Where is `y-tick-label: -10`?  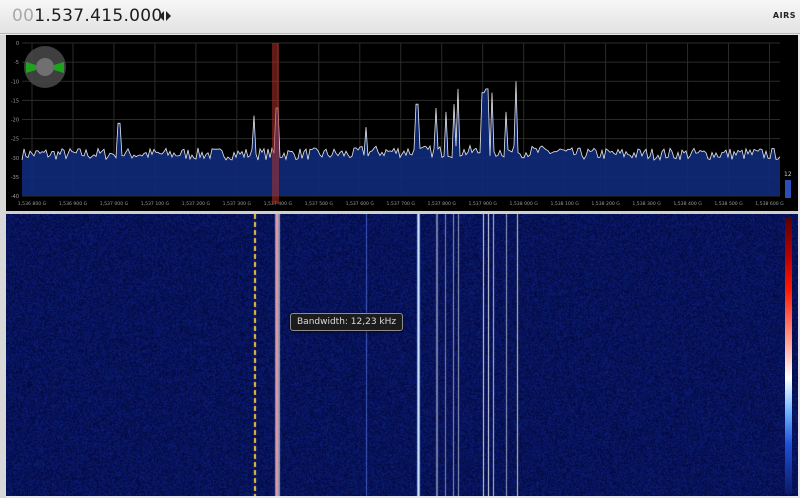 y-tick-label: -10 is located at coordinates (15, 82).